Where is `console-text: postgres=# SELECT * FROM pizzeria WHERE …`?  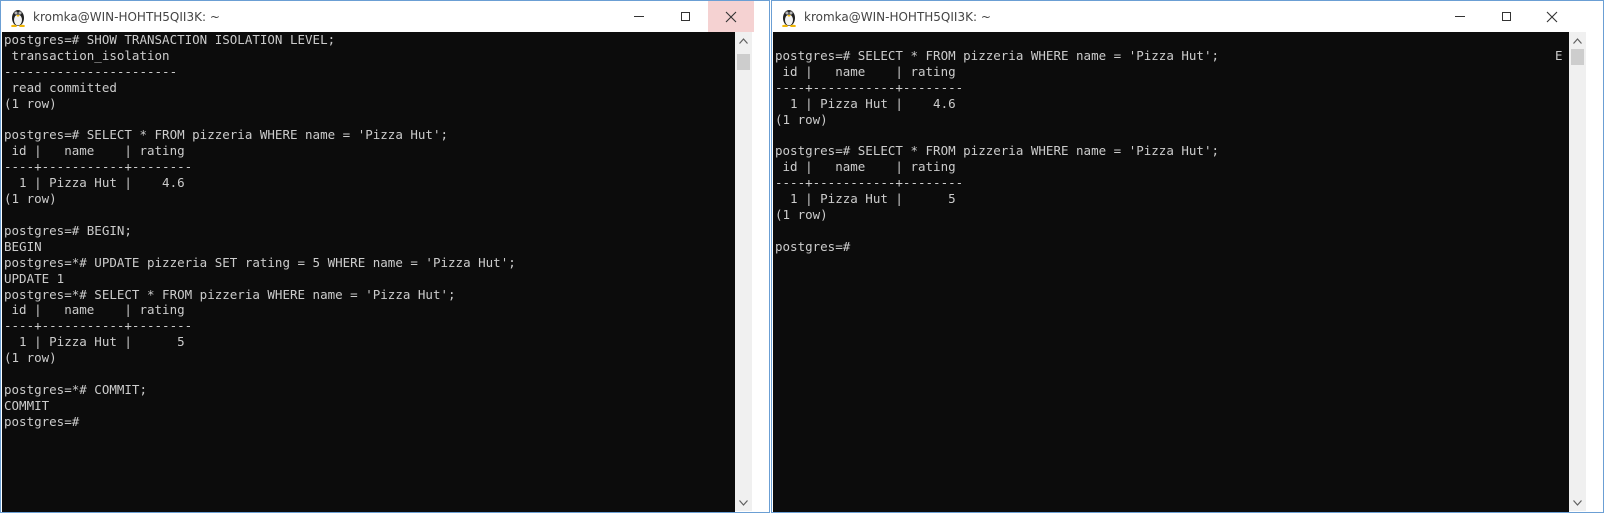
console-text: postgres=# SELECT * FROM pizzeria WHERE … is located at coordinates (997, 150).